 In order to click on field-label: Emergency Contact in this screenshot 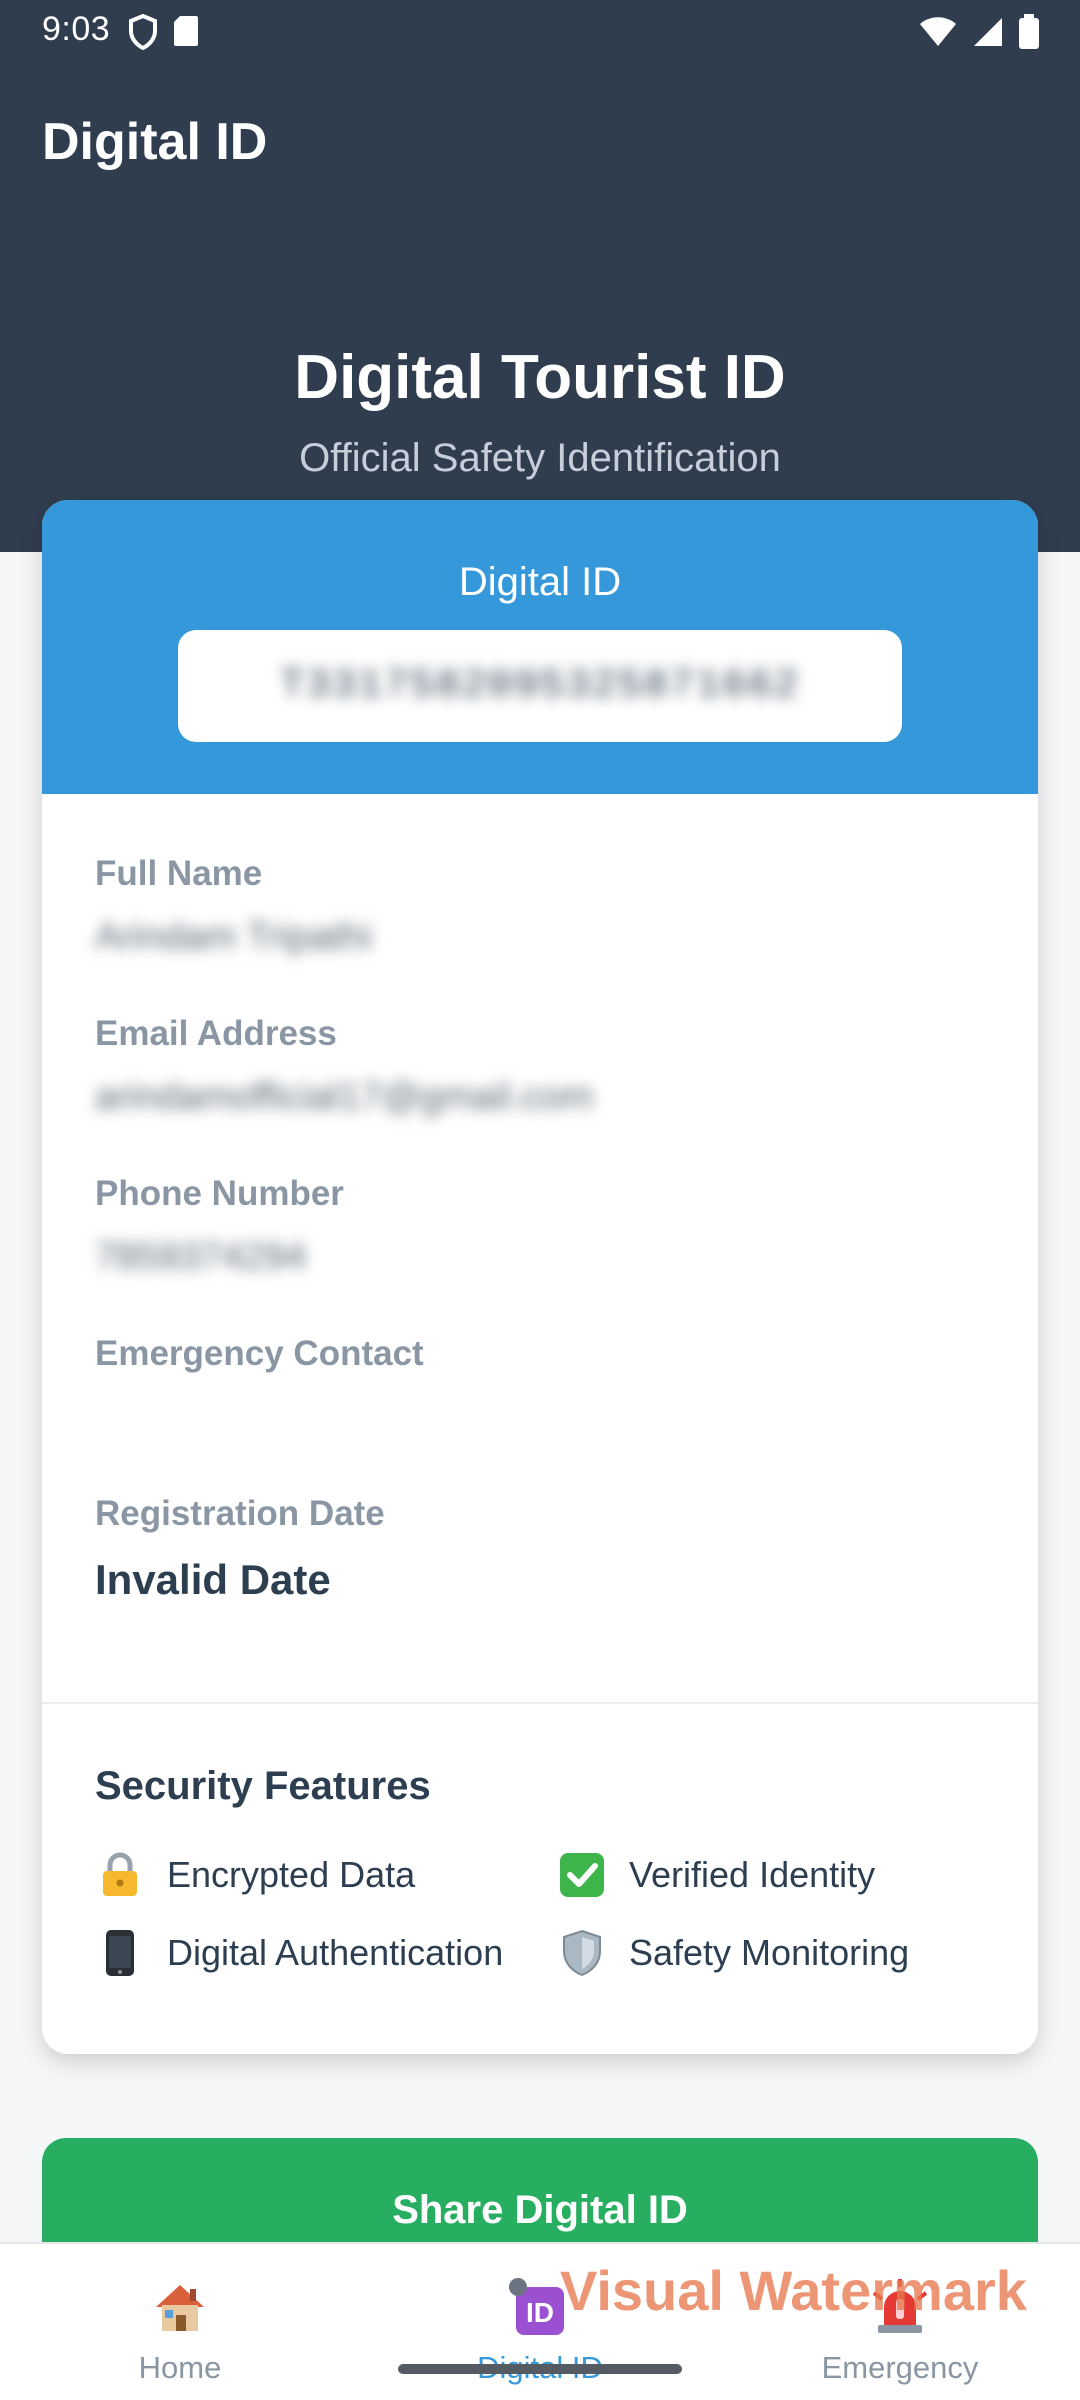, I will do `click(259, 1353)`.